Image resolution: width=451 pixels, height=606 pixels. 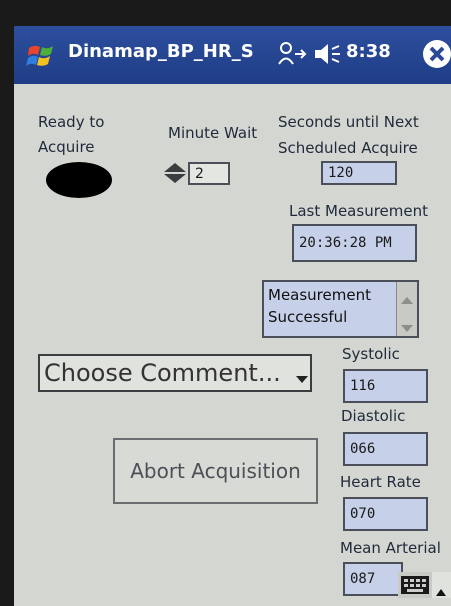 I want to click on mean-arterial-field: 087, so click(x=373, y=579).